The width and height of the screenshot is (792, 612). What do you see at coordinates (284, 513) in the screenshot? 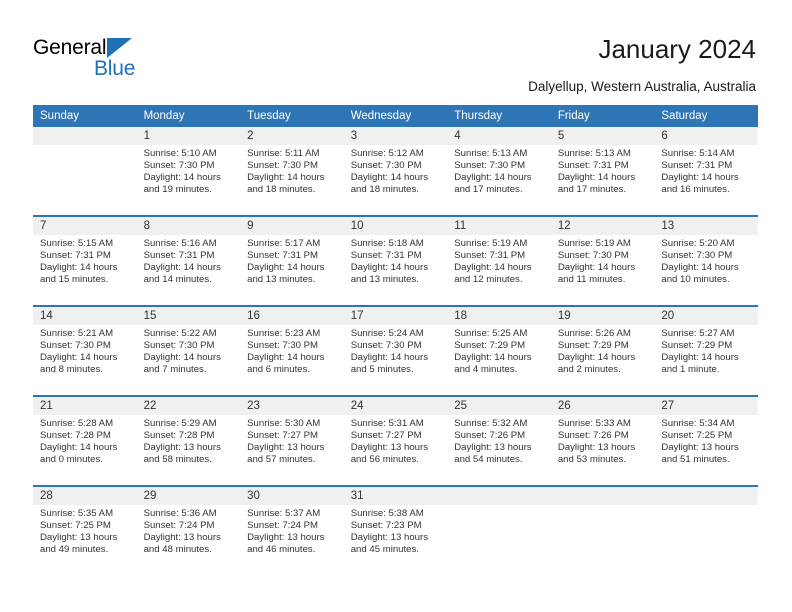
I see `sunrise-time: Sunrise: 5:37 AM` at bounding box center [284, 513].